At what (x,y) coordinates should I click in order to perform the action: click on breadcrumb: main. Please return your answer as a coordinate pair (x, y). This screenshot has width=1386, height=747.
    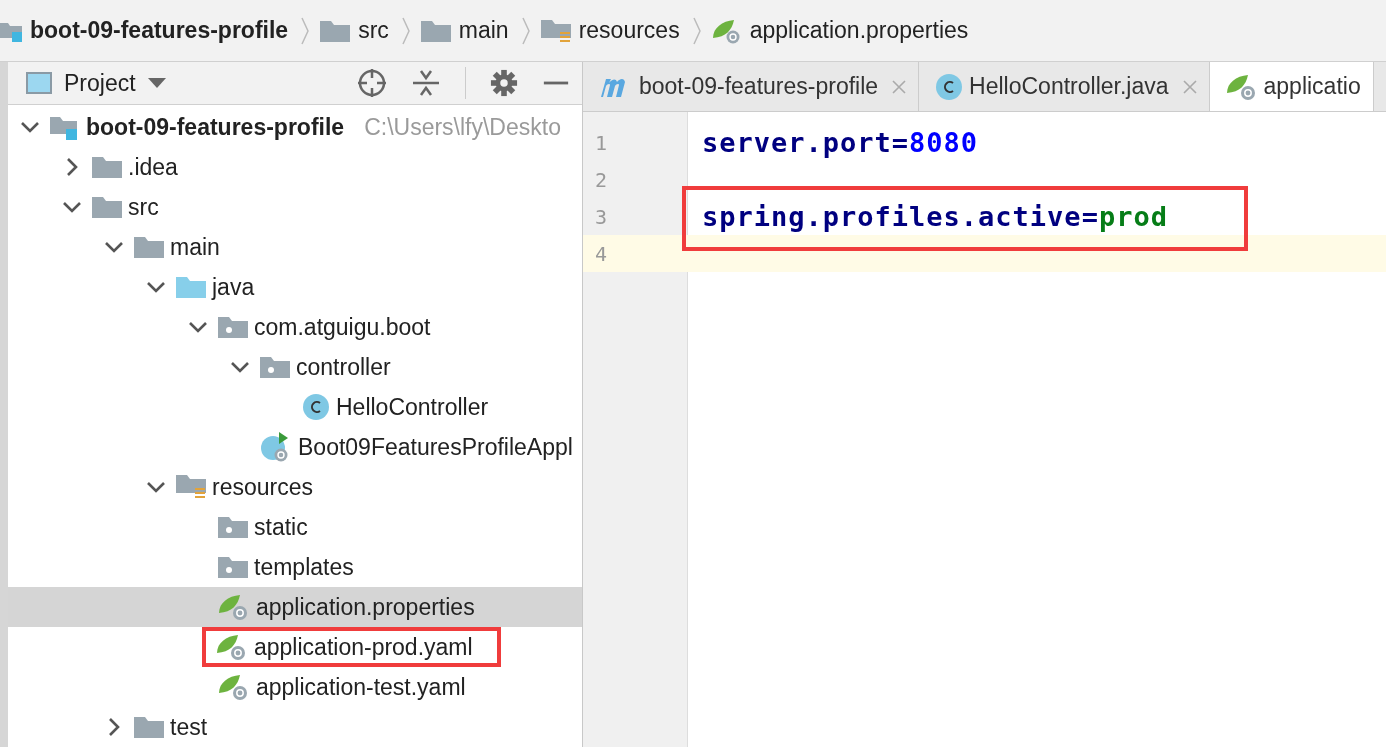
    Looking at the image, I should click on (465, 30).